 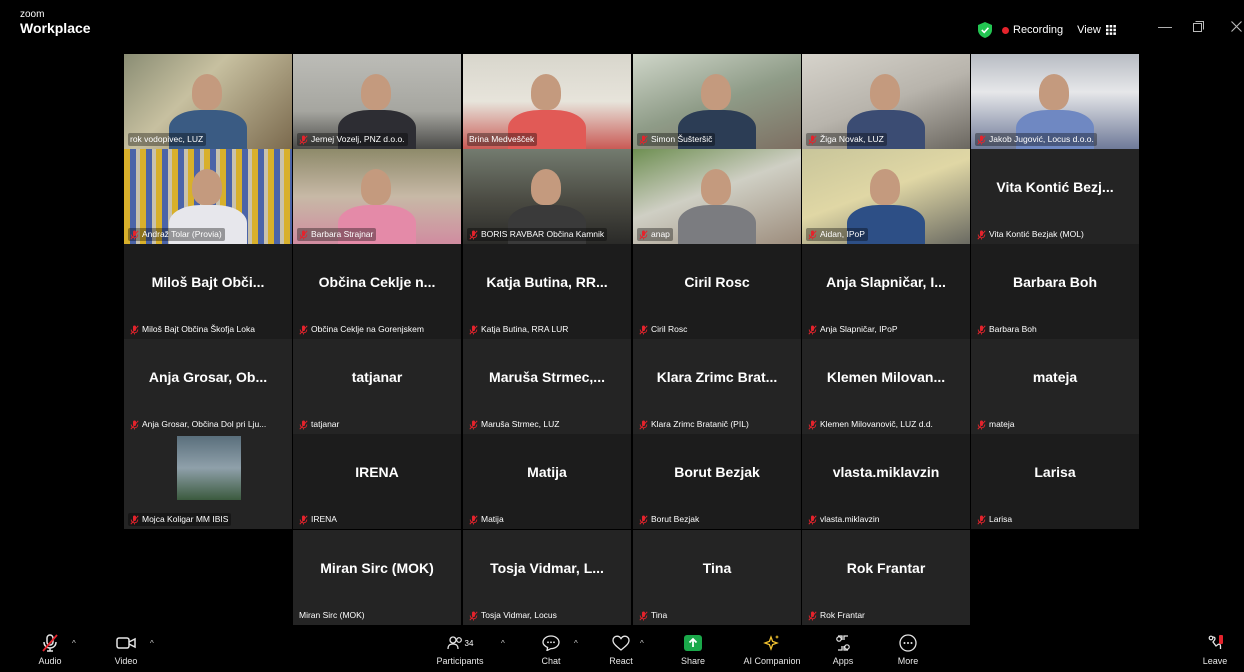 What do you see at coordinates (208, 101) in the screenshot?
I see `participant-tile: rok vodopivec, LUZ` at bounding box center [208, 101].